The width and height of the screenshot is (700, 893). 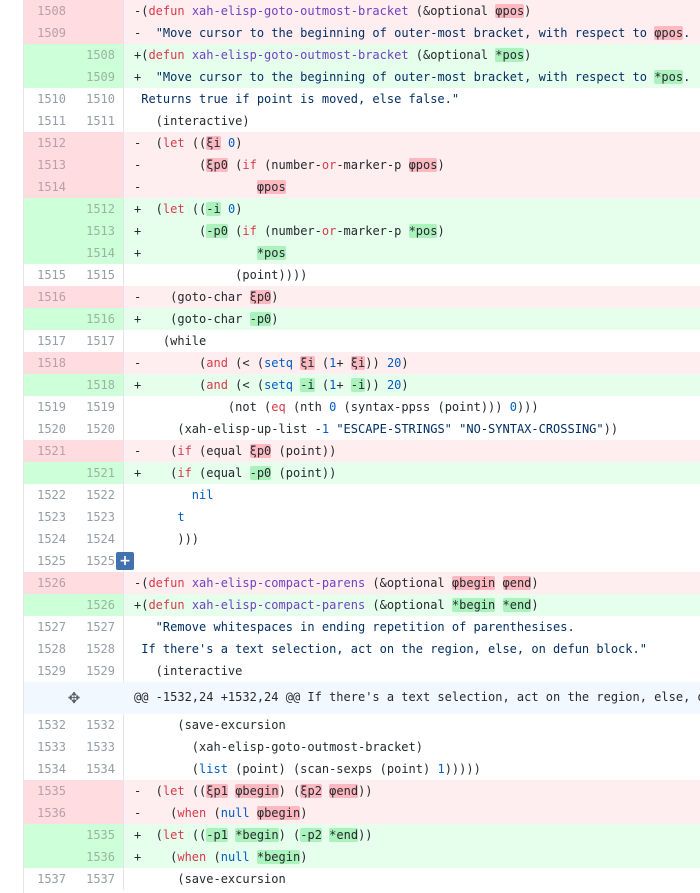 I want to click on new-line-number: 1528, so click(x=99, y=649).